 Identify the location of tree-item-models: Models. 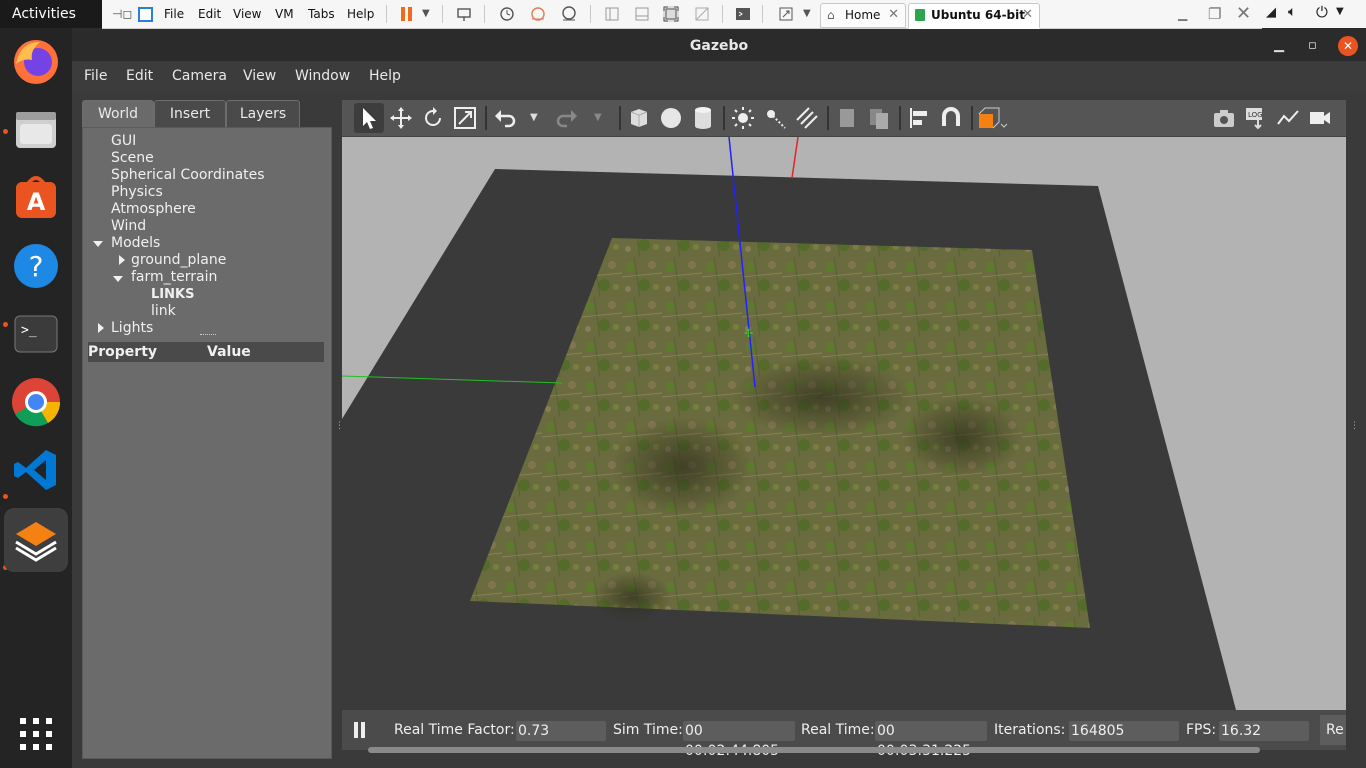
(135, 243).